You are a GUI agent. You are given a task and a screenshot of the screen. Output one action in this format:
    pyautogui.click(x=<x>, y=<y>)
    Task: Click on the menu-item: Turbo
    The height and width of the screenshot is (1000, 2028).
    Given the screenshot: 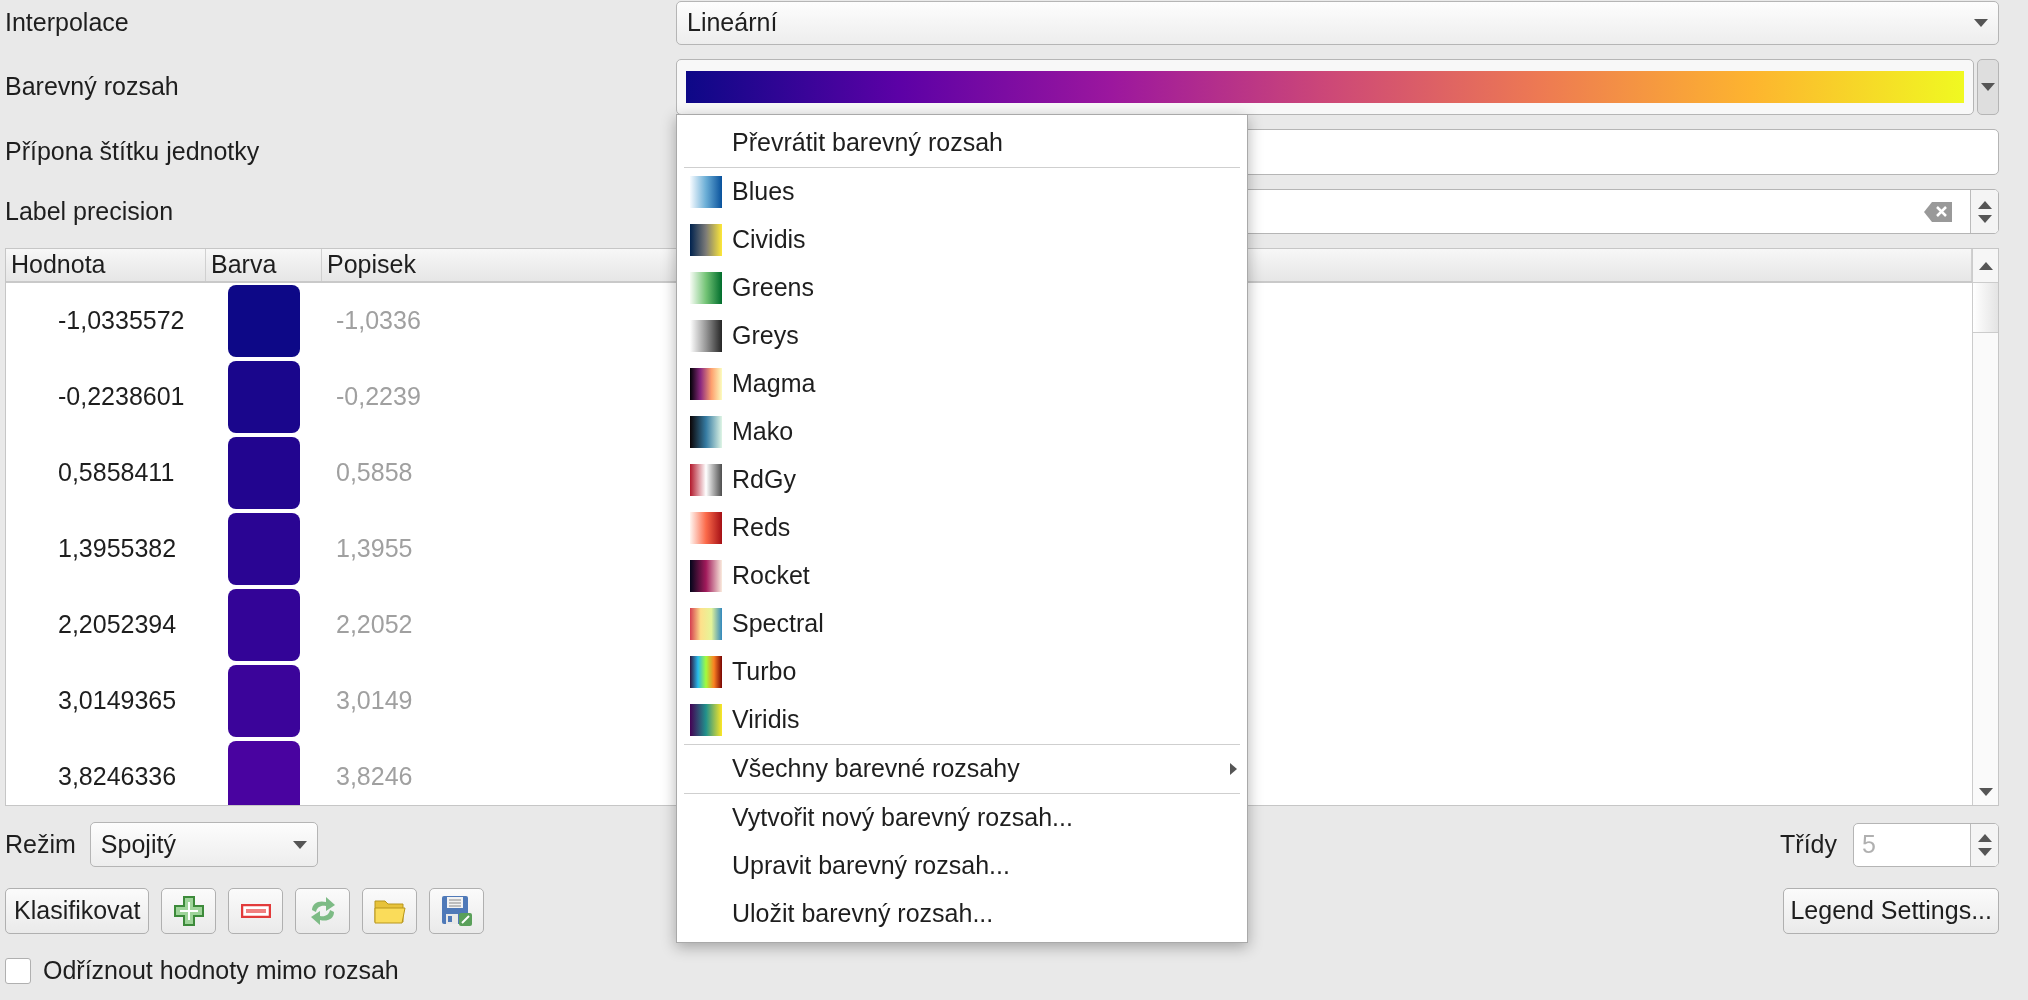 What is the action you would take?
    pyautogui.click(x=962, y=672)
    